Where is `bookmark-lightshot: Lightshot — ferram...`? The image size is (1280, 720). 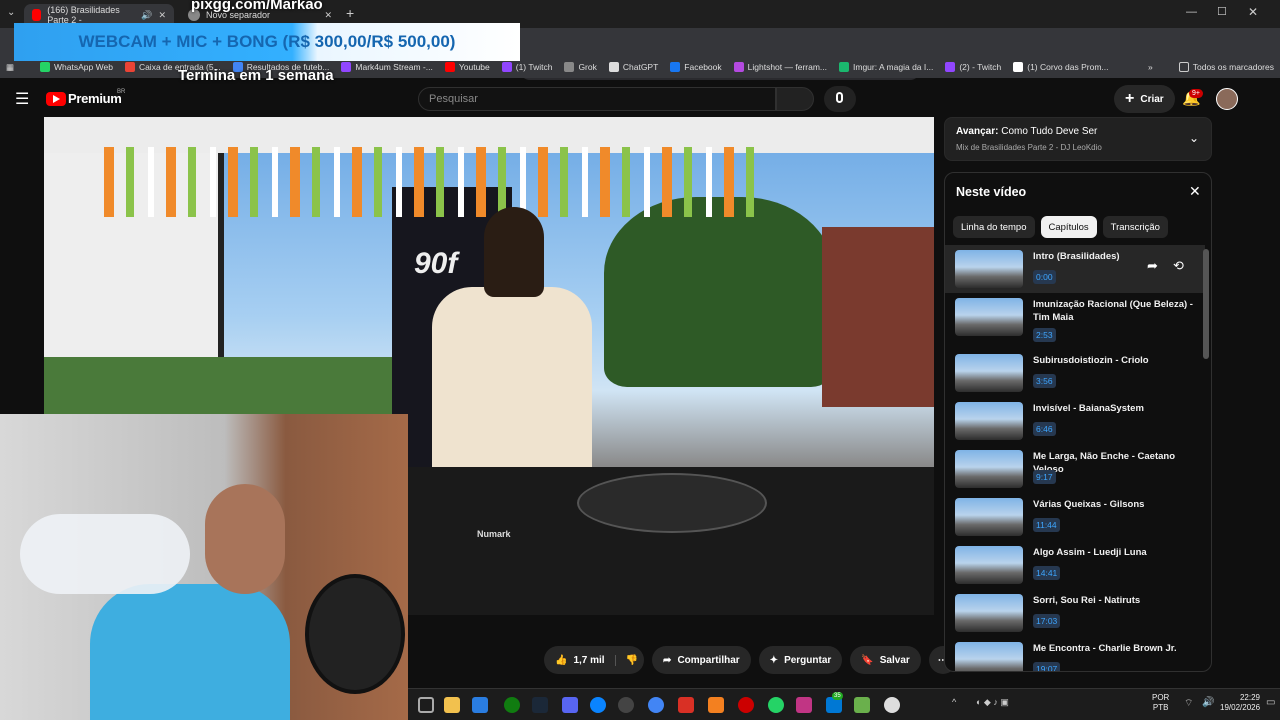
bookmark-lightshot: Lightshot — ferram... is located at coordinates (780, 67).